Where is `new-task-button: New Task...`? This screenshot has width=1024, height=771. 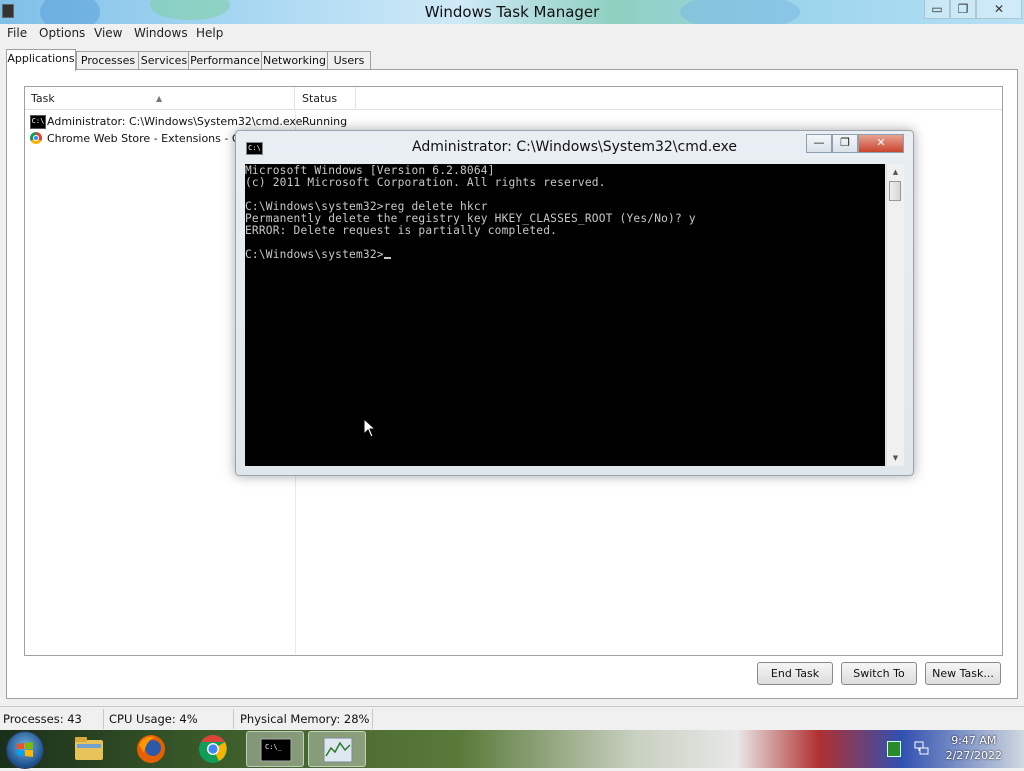 new-task-button: New Task... is located at coordinates (963, 673).